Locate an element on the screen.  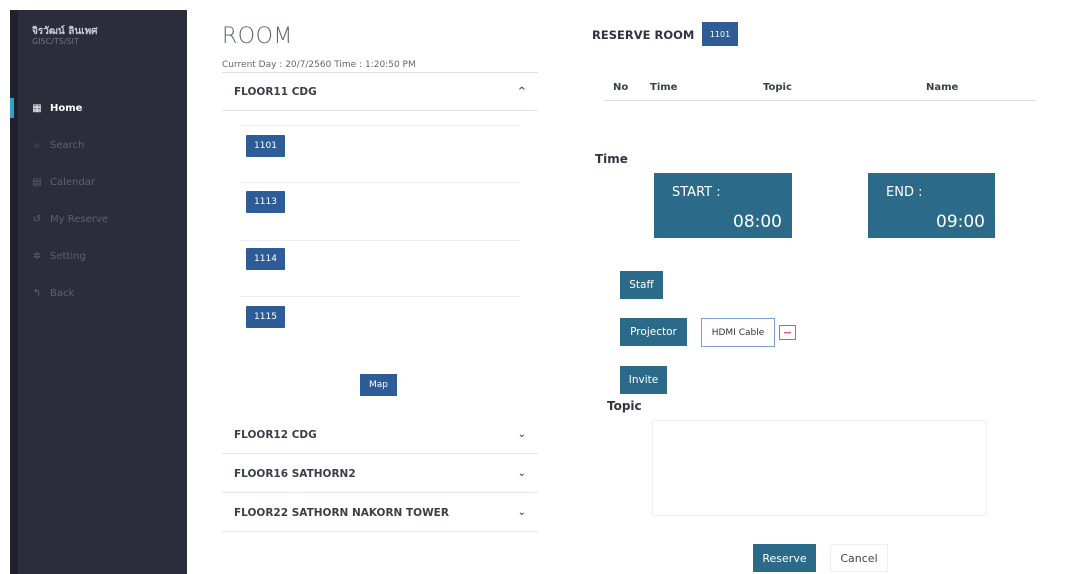
sidebar-item-search: ⌕ Search is located at coordinates (98, 145).